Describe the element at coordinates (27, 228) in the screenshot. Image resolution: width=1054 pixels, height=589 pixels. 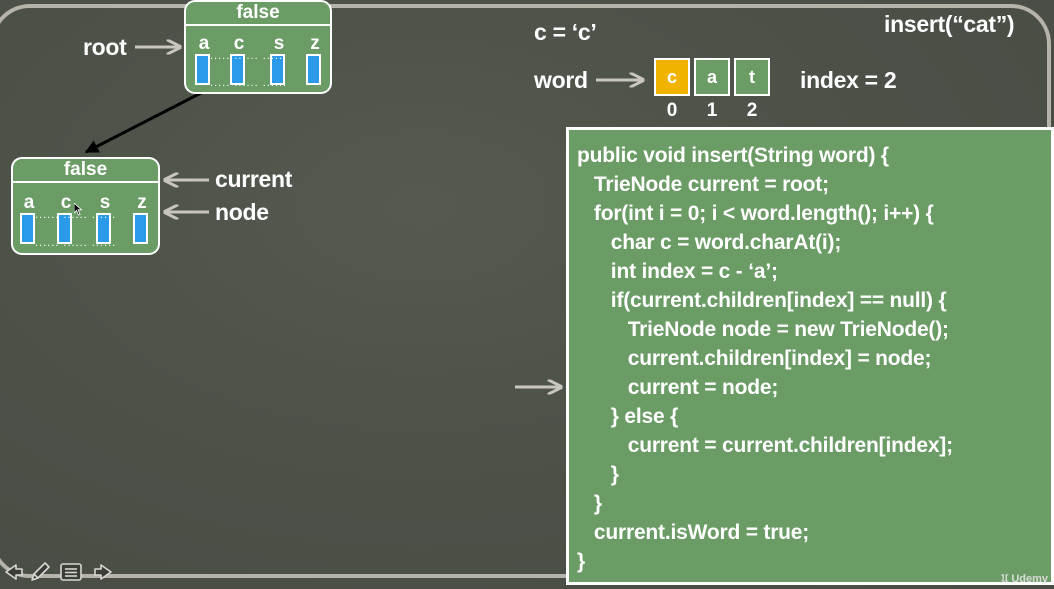
I see `new-node-slot-a` at that location.